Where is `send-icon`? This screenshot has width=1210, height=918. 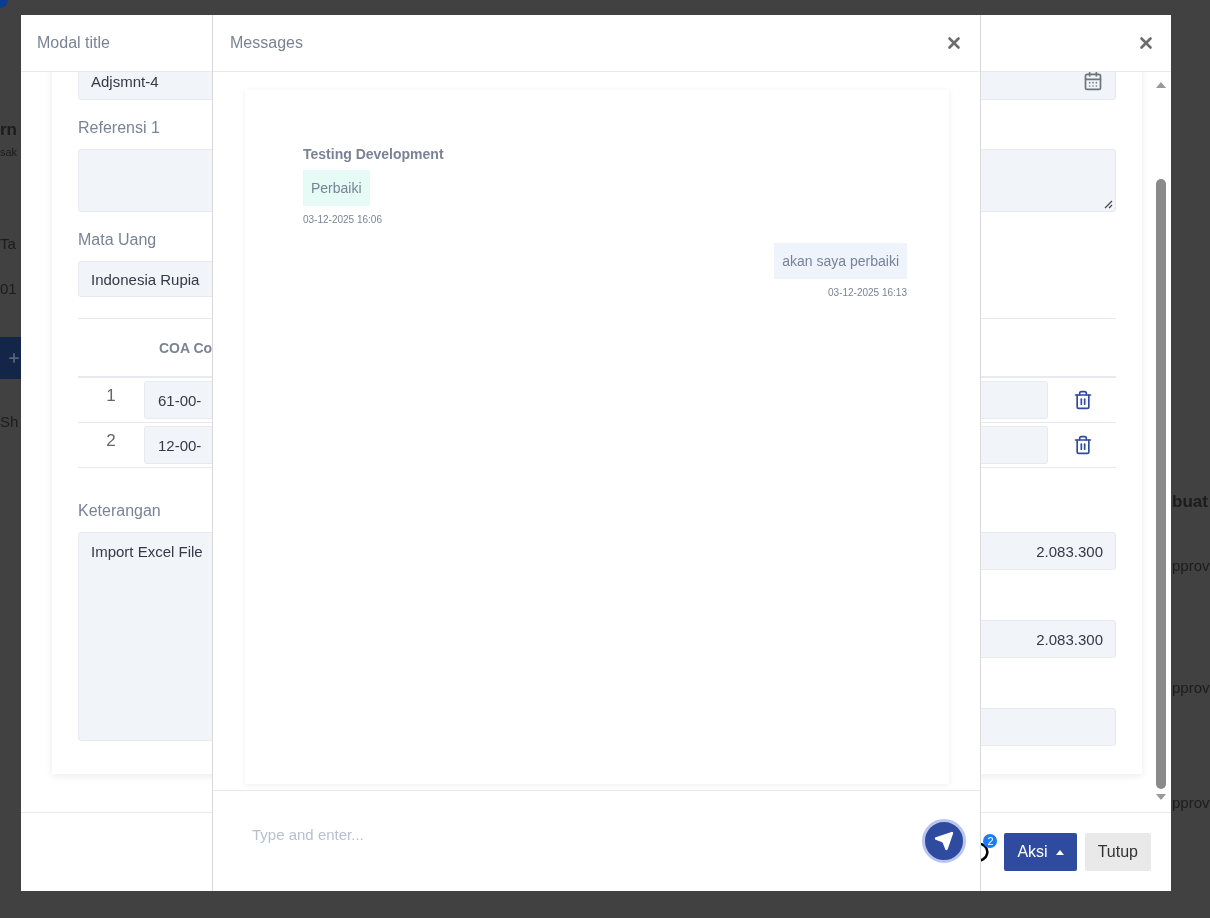 send-icon is located at coordinates (944, 841).